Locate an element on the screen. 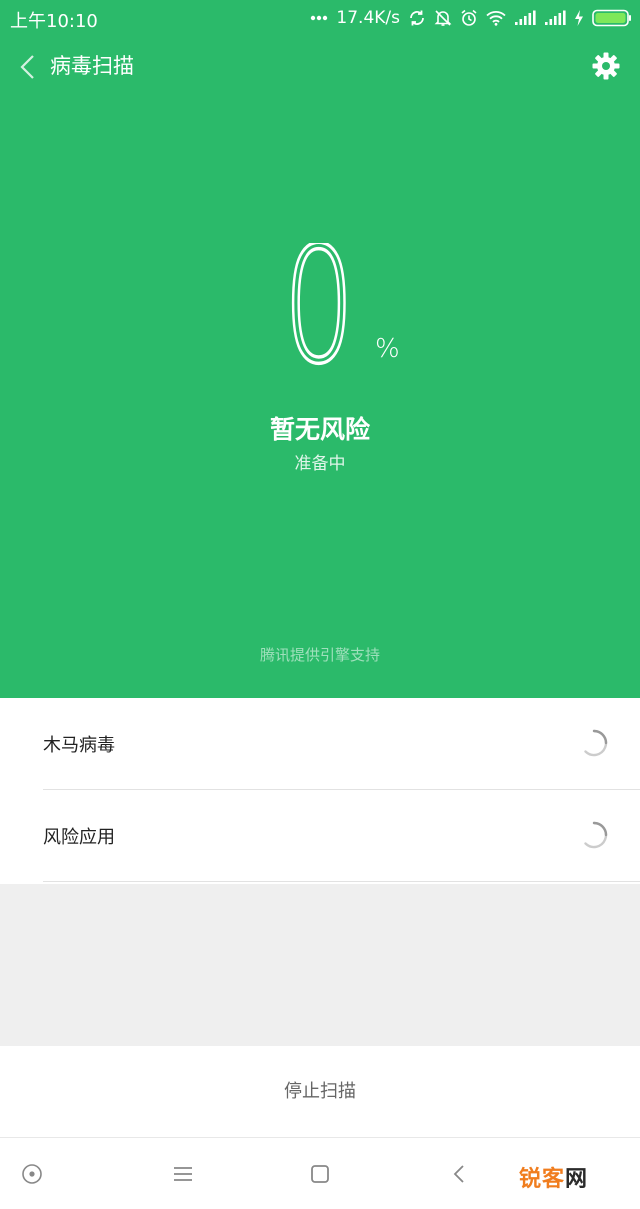 The height and width of the screenshot is (1209, 640). divider is located at coordinates (341, 881).